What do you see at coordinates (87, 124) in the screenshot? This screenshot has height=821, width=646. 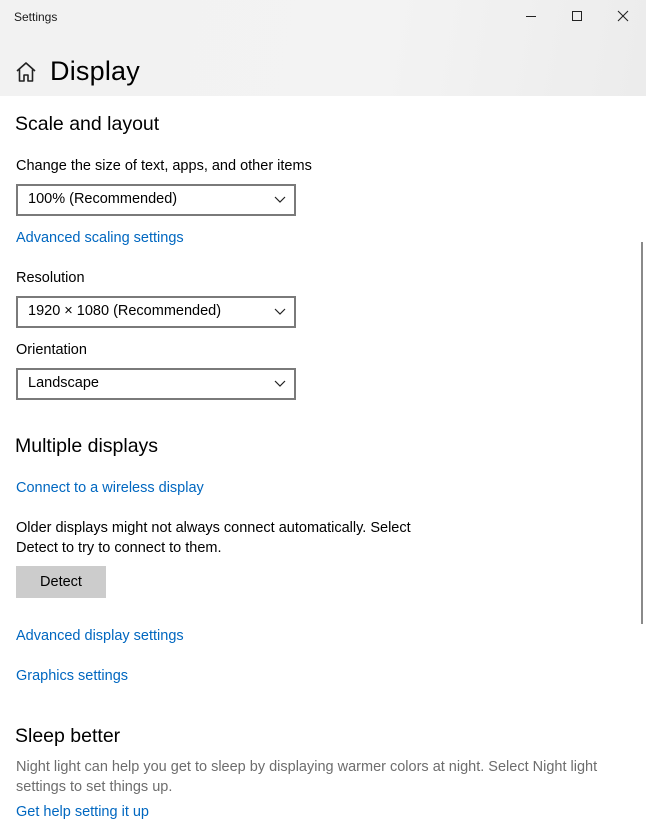 I see `scale-layout-heading: Scale and layout` at bounding box center [87, 124].